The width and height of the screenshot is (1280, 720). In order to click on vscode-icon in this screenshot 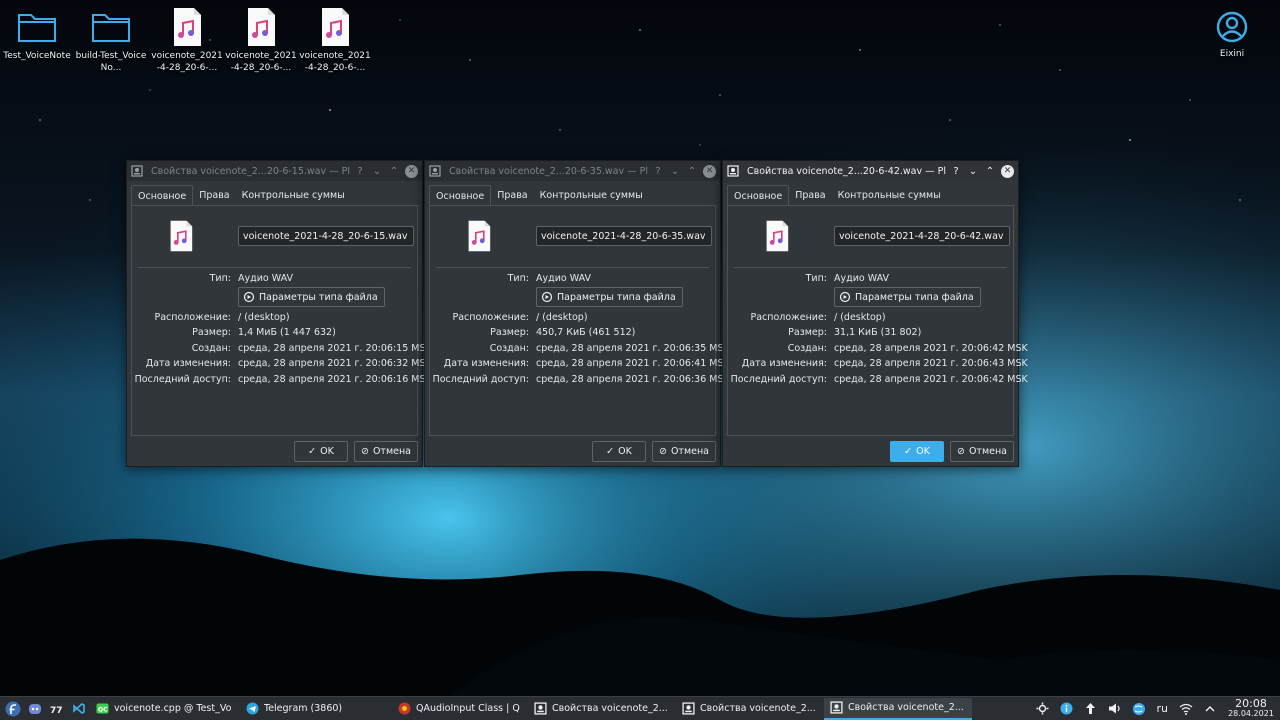, I will do `click(79, 709)`.